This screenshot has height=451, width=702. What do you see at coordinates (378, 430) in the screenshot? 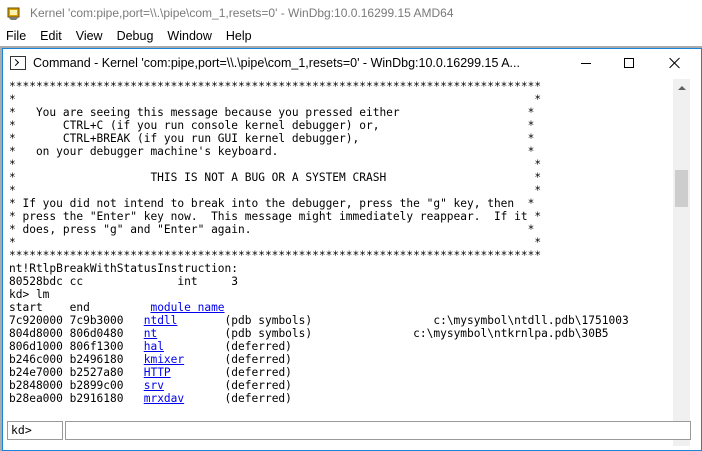
I see `command-input` at bounding box center [378, 430].